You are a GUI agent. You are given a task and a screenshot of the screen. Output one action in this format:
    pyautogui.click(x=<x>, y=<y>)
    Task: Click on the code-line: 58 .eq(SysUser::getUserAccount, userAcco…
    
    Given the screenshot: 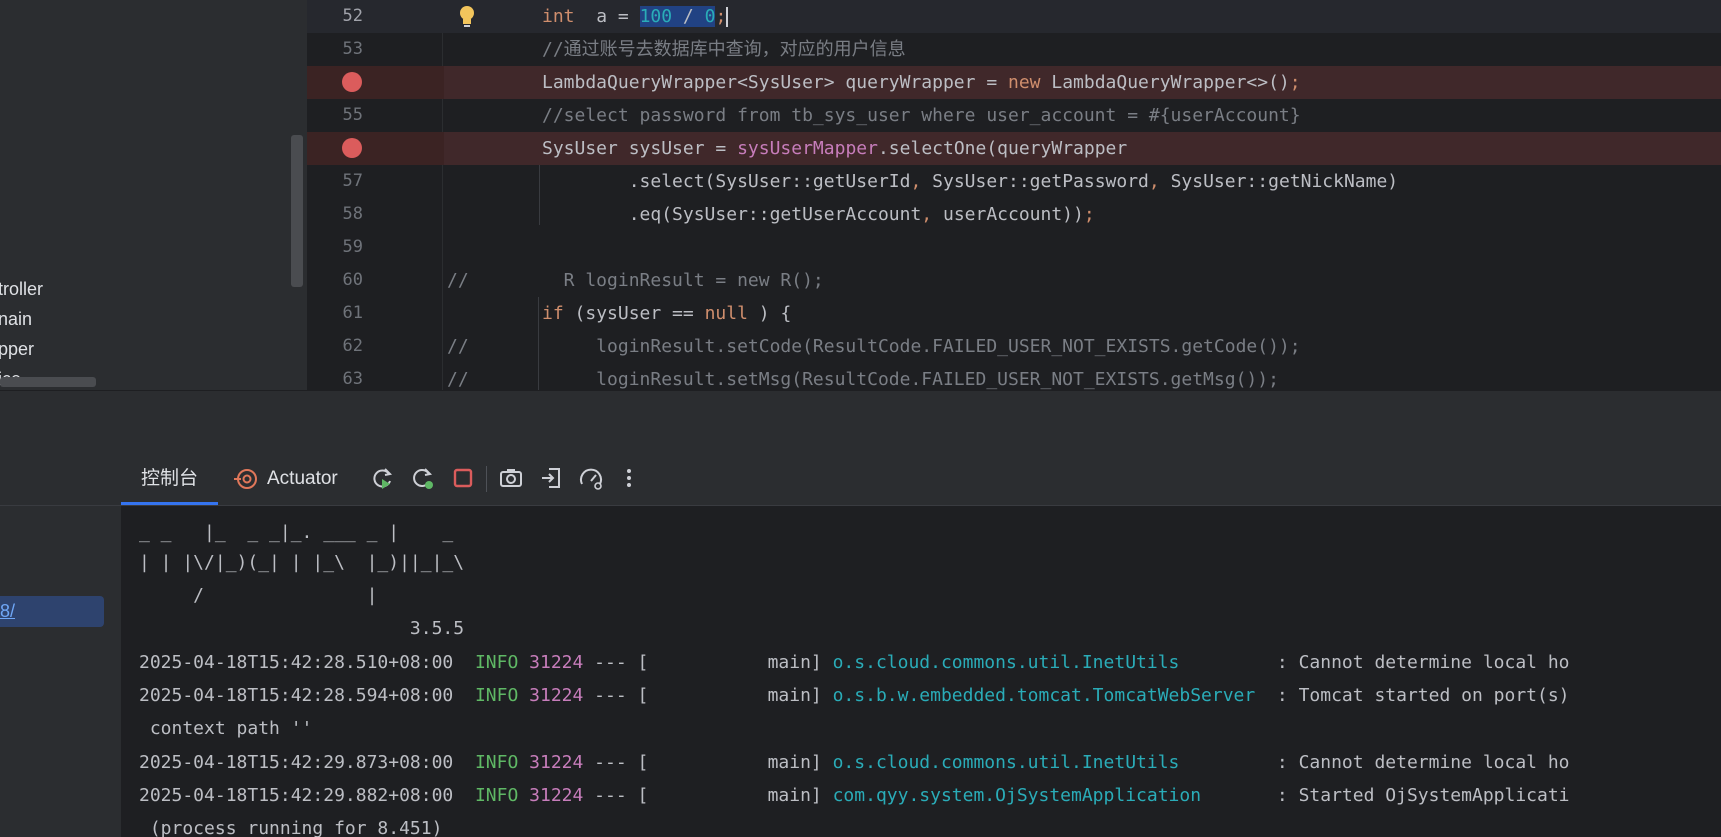 What is the action you would take?
    pyautogui.click(x=1014, y=214)
    